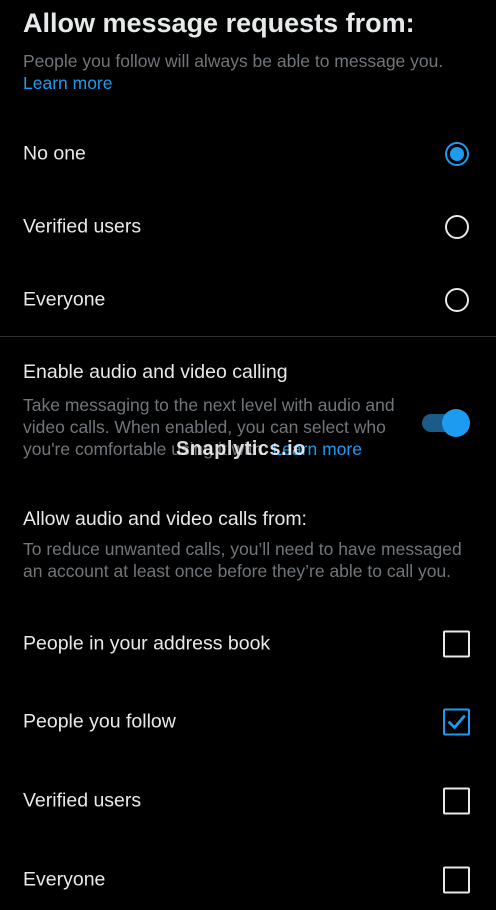 This screenshot has height=910, width=496. I want to click on checkbox-option-label: People you follow, so click(99, 721).